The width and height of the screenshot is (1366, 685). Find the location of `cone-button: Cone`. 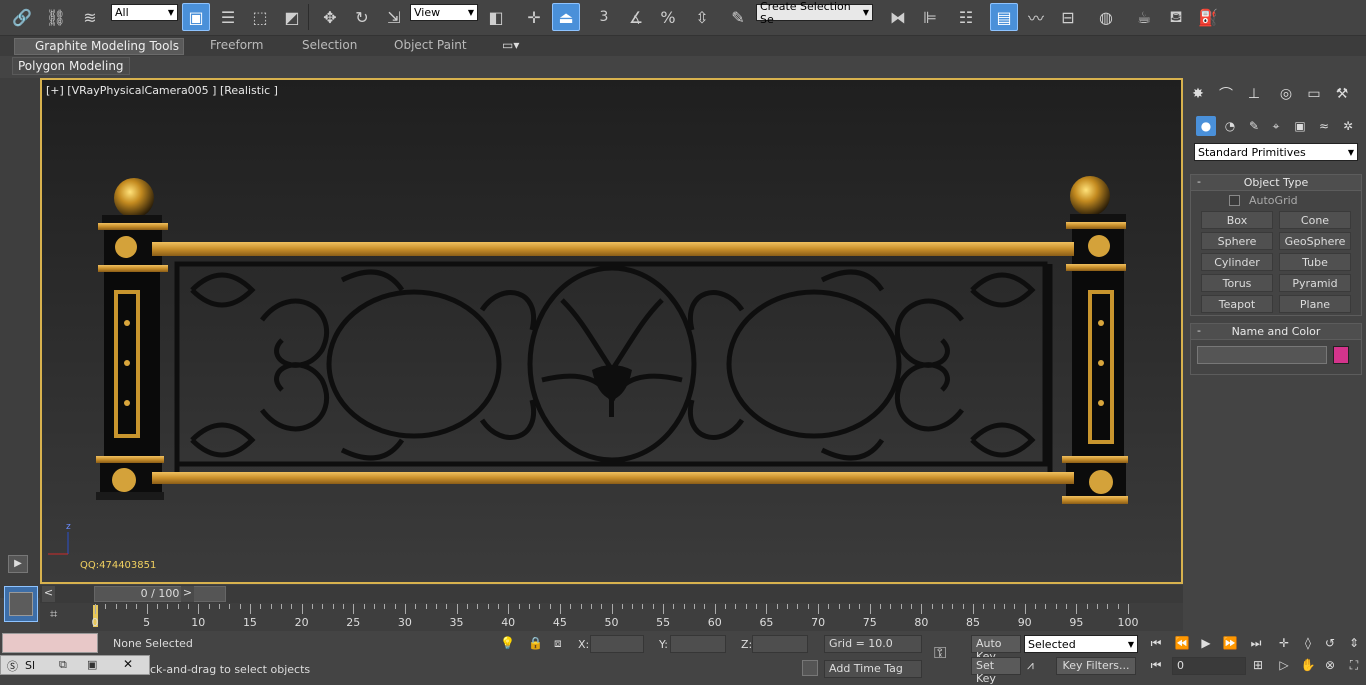

cone-button: Cone is located at coordinates (1315, 220).